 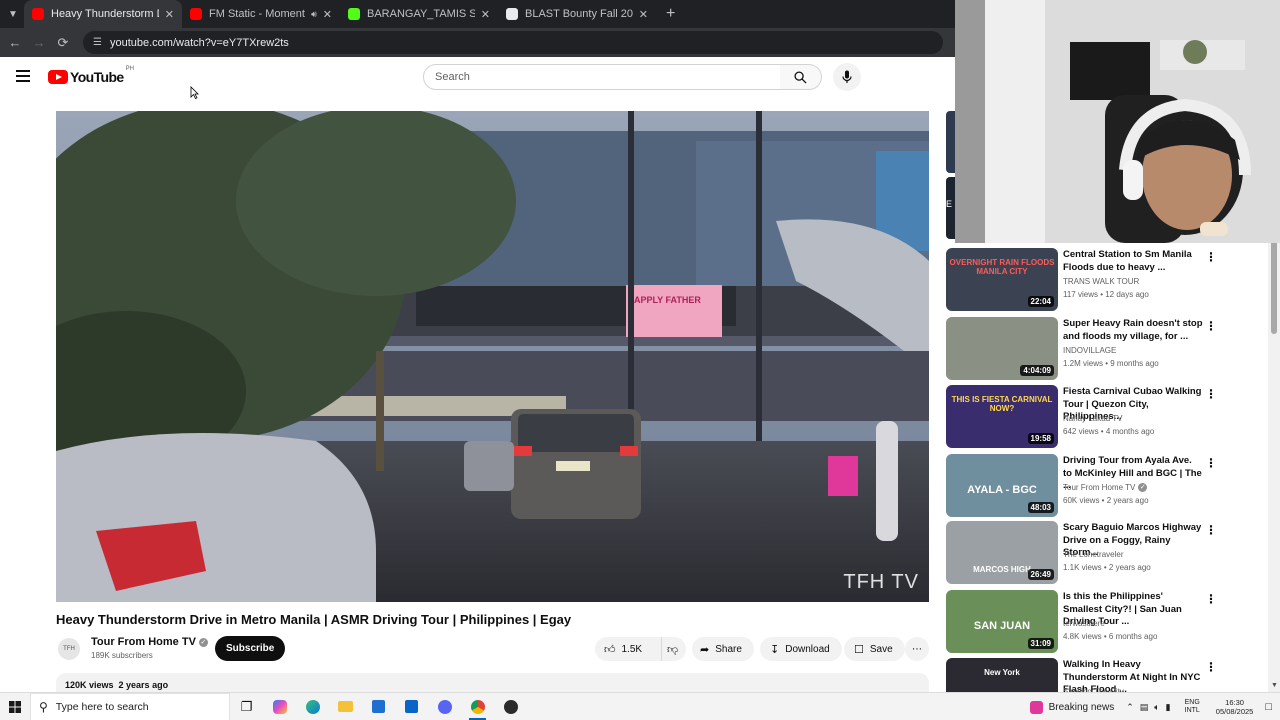 What do you see at coordinates (1192, 702) in the screenshot?
I see `lang-code: ENG` at bounding box center [1192, 702].